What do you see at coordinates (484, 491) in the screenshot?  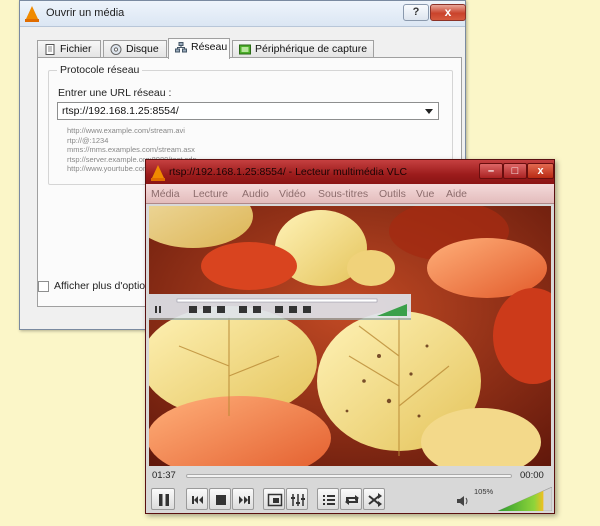 I see `volume-percent: 105%` at bounding box center [484, 491].